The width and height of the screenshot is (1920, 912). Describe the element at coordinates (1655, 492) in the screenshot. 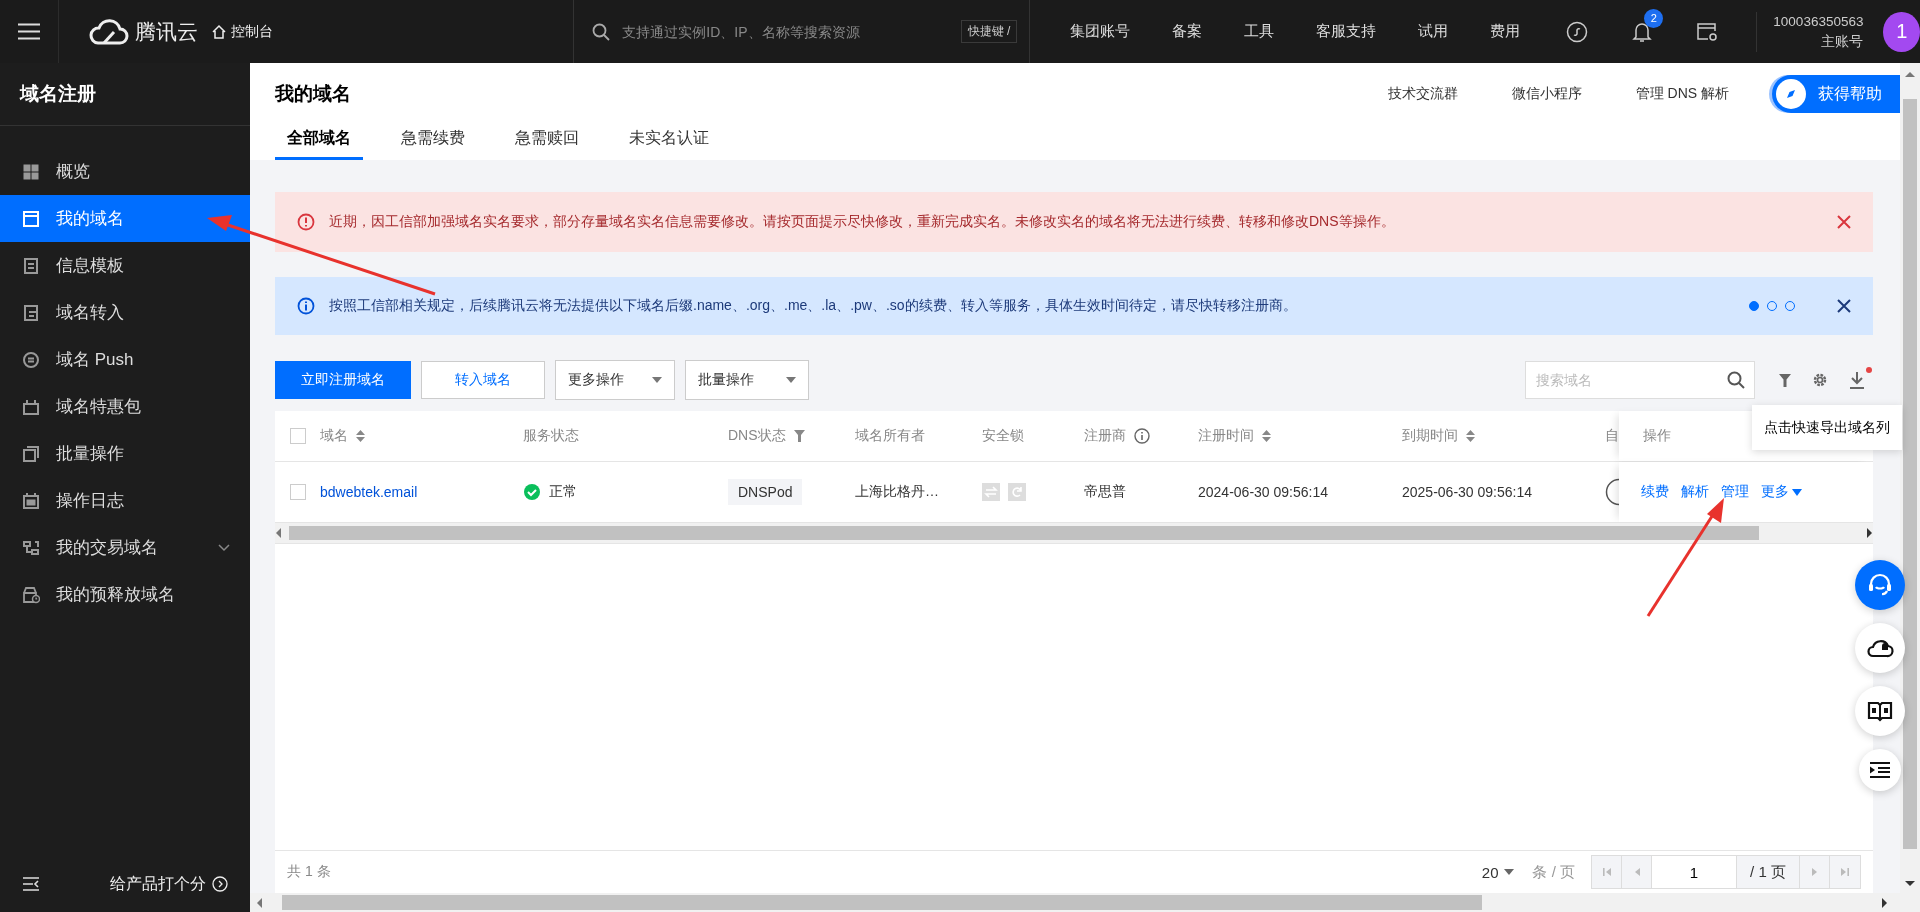

I see `action-link: 续费` at that location.